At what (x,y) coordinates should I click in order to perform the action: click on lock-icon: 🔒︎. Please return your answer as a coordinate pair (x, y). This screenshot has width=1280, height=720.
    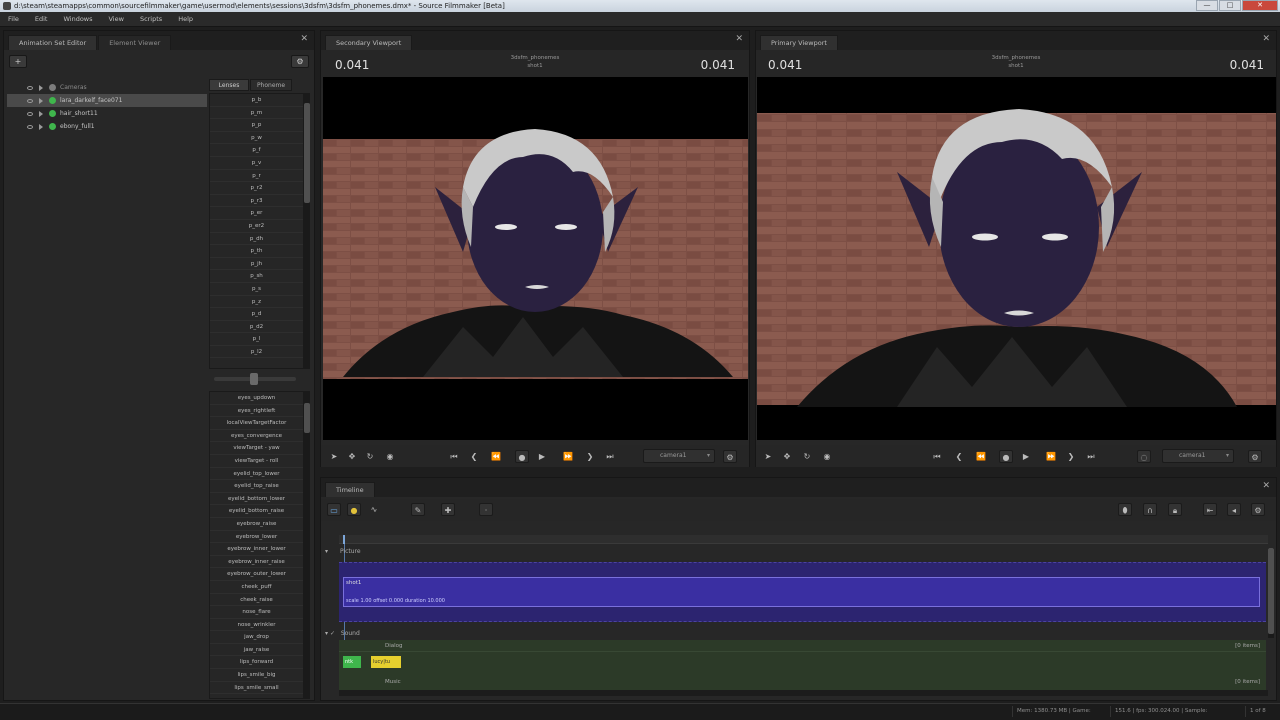
    Looking at the image, I should click on (1175, 509).